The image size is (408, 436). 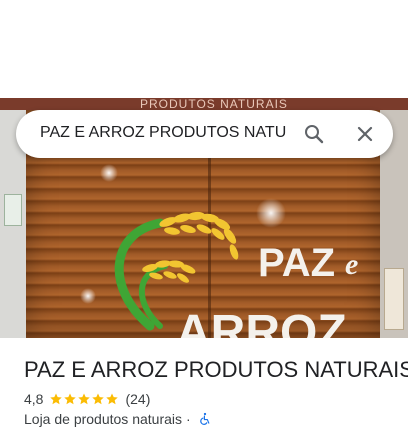 I want to click on rating-row: 4,8 (24), so click(x=87, y=399).